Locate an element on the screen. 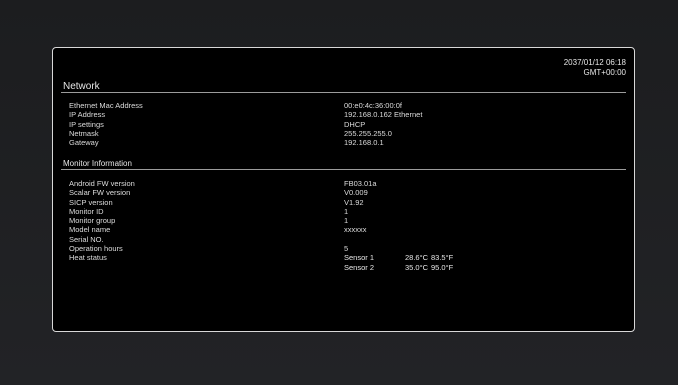  row-label: Android FW version is located at coordinates (102, 183).